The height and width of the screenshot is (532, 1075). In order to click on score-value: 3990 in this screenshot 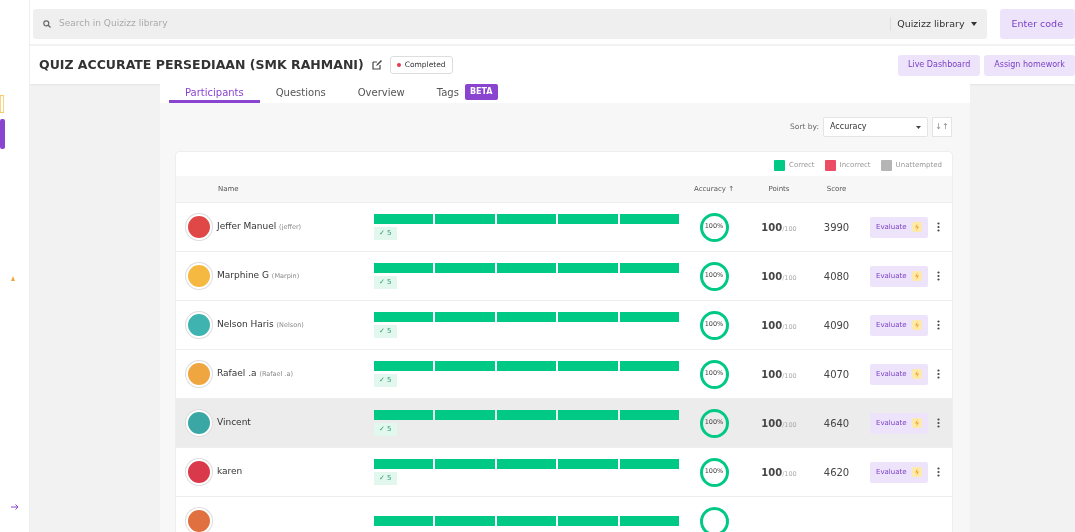, I will do `click(836, 227)`.